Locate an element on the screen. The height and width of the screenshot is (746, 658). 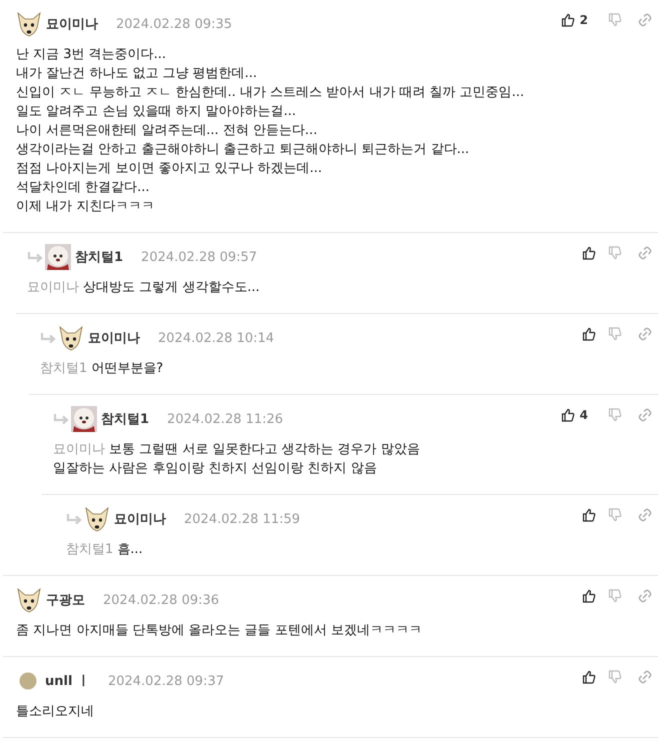
like-count: 2 is located at coordinates (584, 20).